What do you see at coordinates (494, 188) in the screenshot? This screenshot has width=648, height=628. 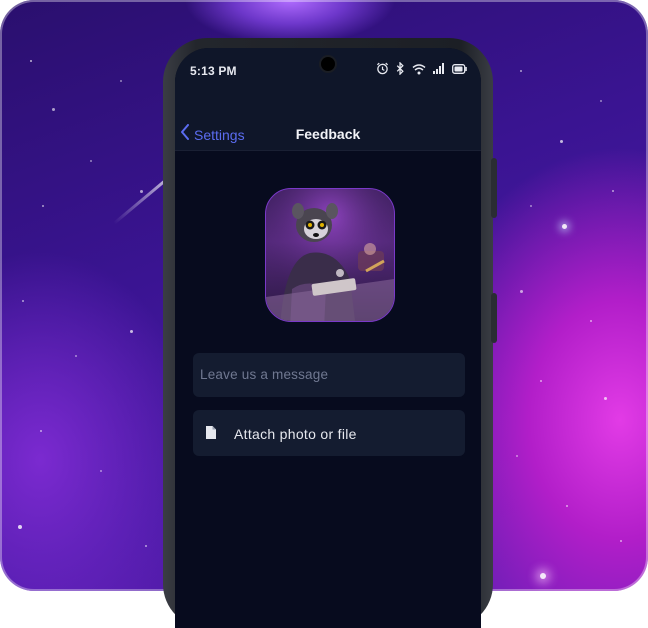 I see `volume-button` at bounding box center [494, 188].